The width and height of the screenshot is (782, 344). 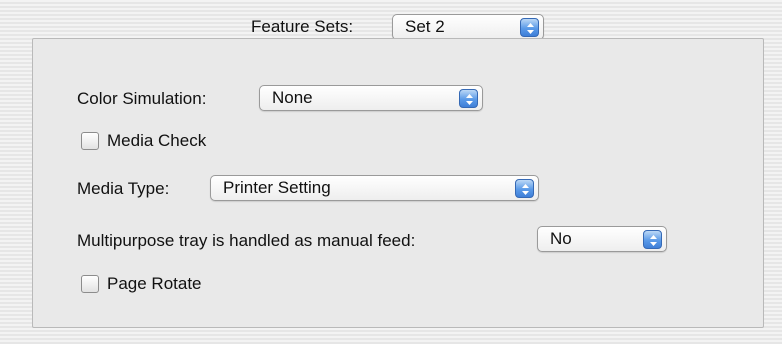 What do you see at coordinates (374, 188) in the screenshot?
I see `media-type-popup: Printer Setting` at bounding box center [374, 188].